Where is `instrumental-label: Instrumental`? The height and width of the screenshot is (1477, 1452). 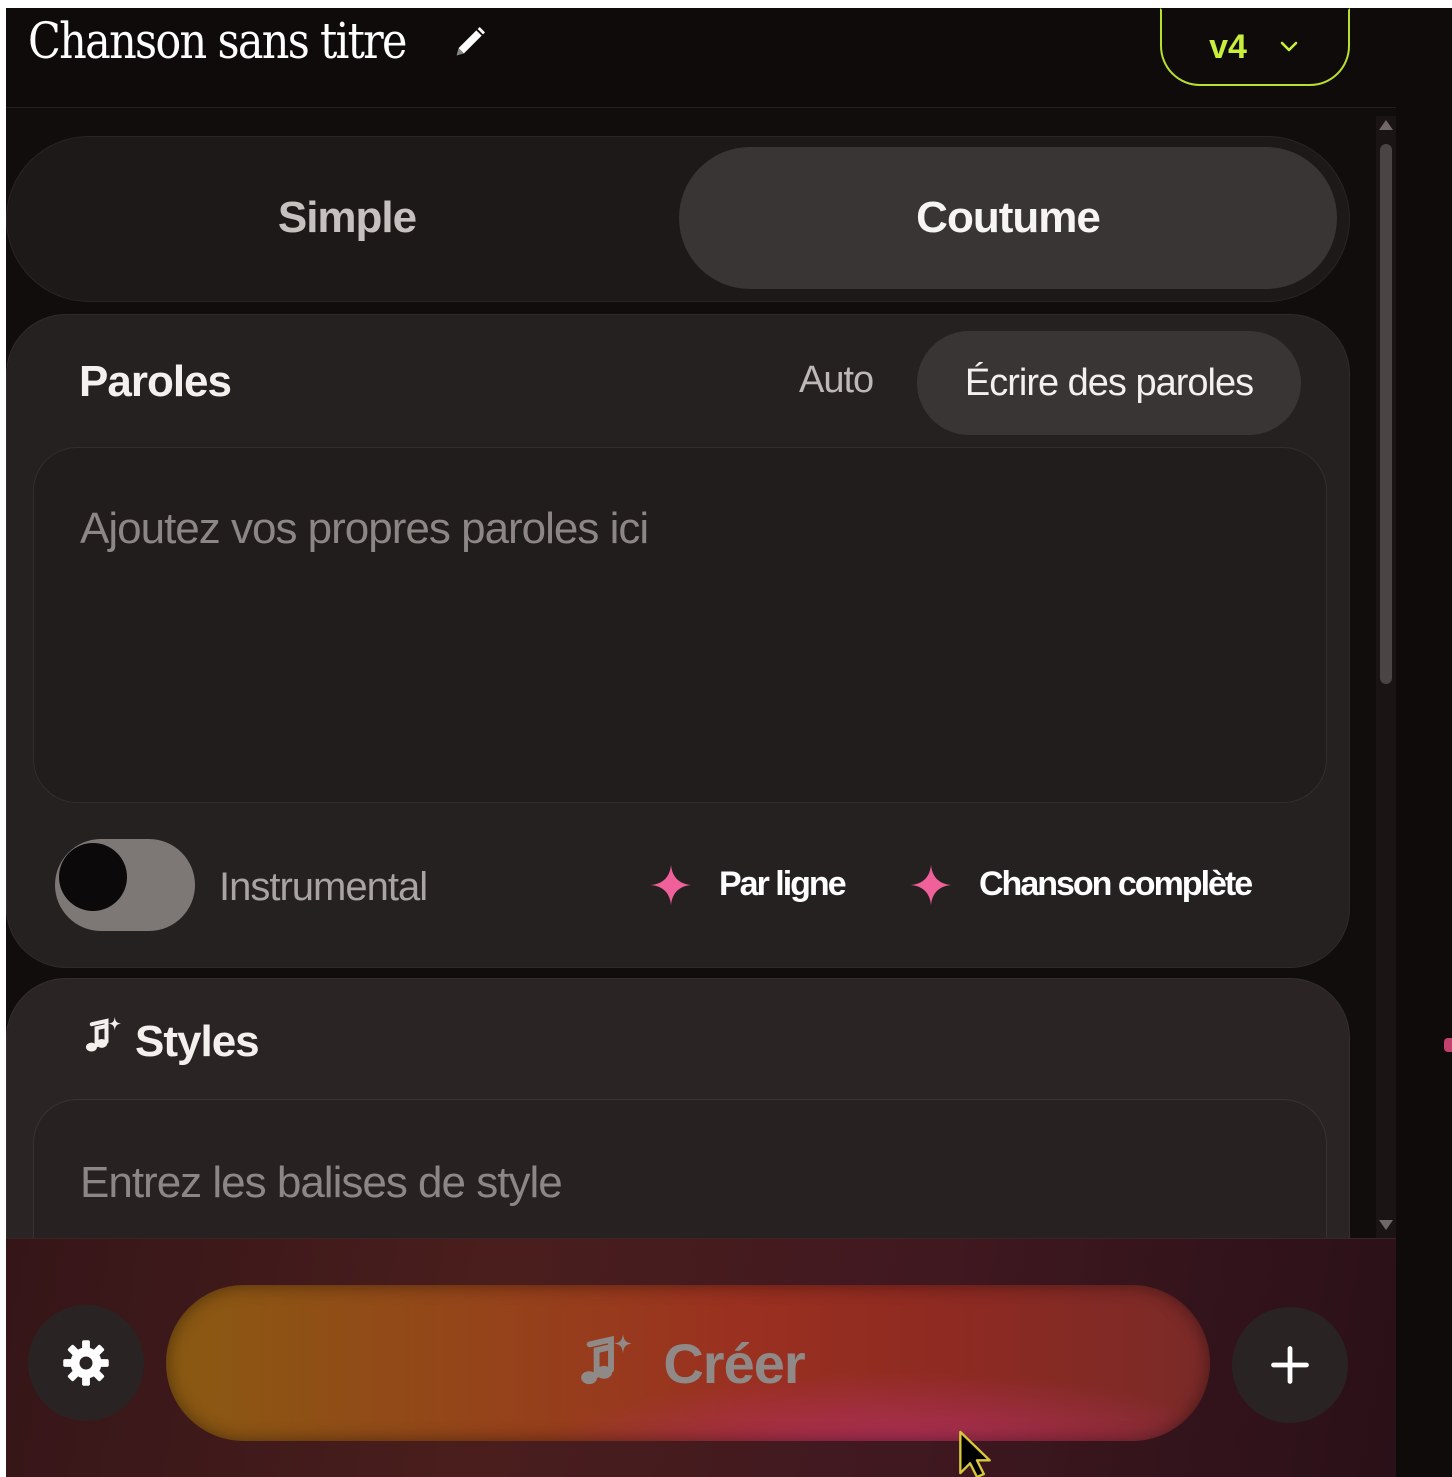 instrumental-label: Instrumental is located at coordinates (323, 887).